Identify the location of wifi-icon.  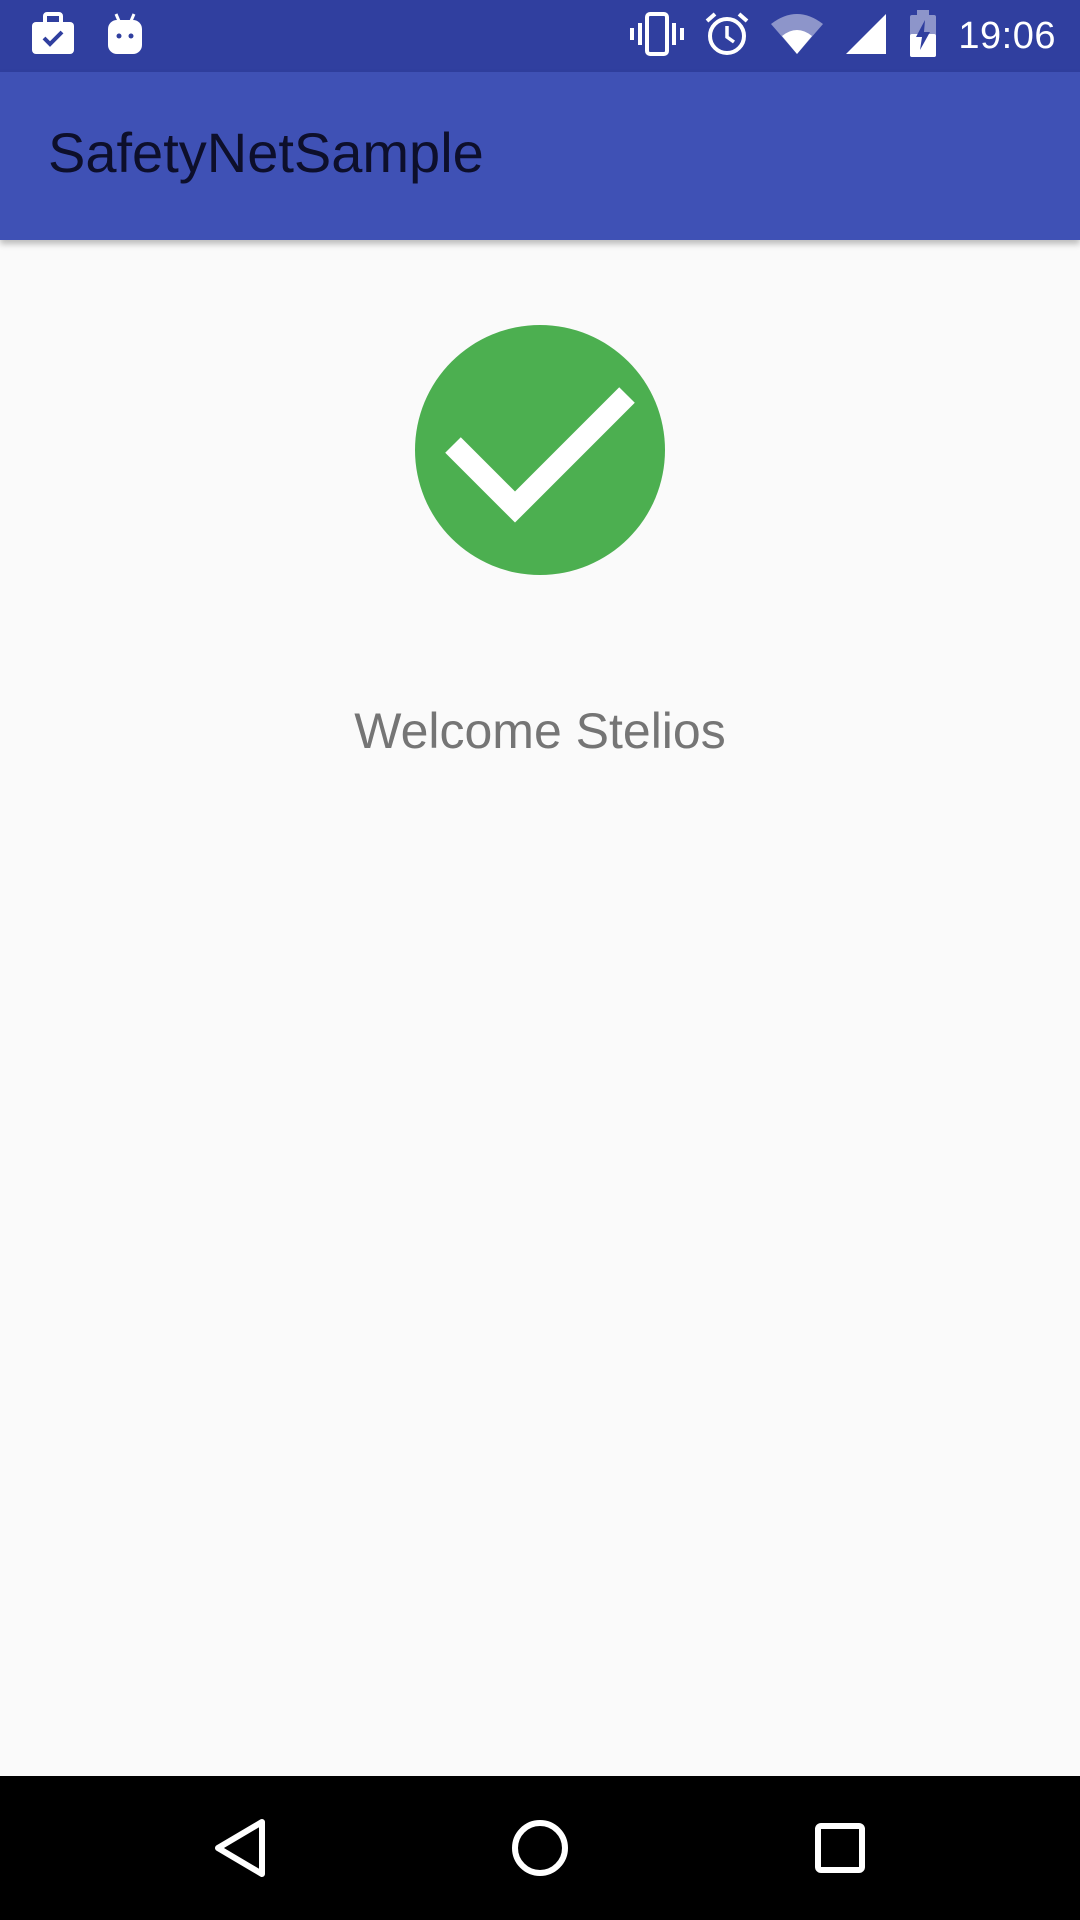
(797, 36).